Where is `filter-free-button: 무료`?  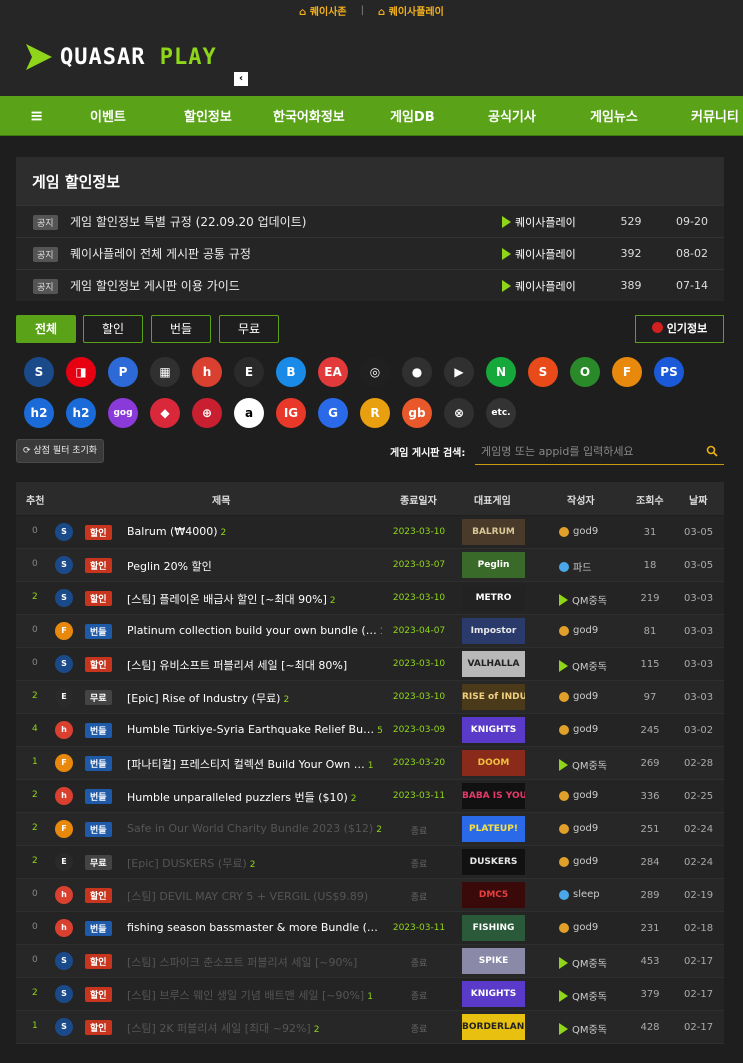 filter-free-button: 무료 is located at coordinates (249, 329).